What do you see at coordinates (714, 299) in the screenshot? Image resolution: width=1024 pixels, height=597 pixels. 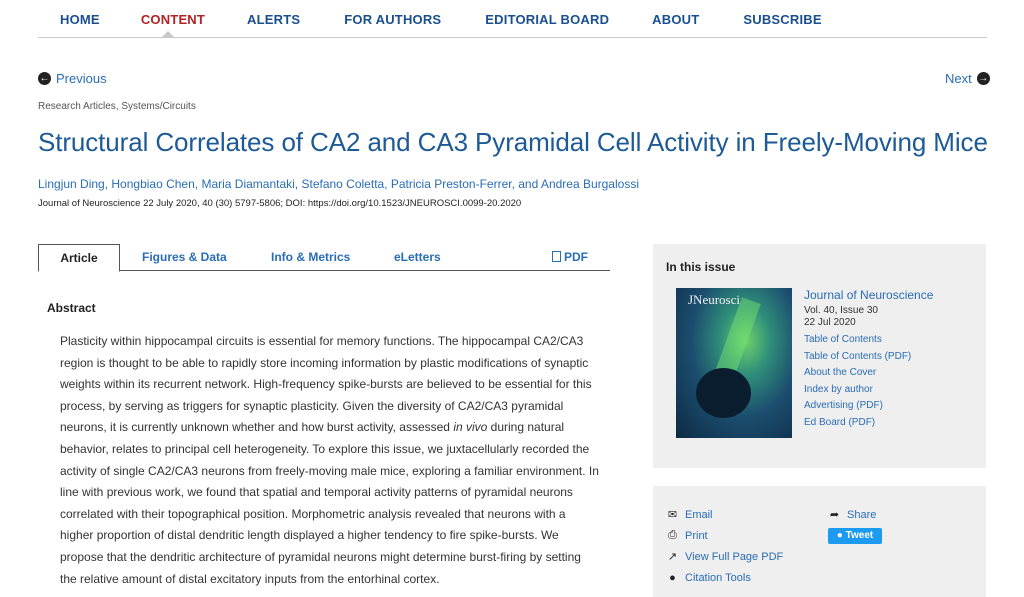 I see `cover-masthead: JNeurosci` at bounding box center [714, 299].